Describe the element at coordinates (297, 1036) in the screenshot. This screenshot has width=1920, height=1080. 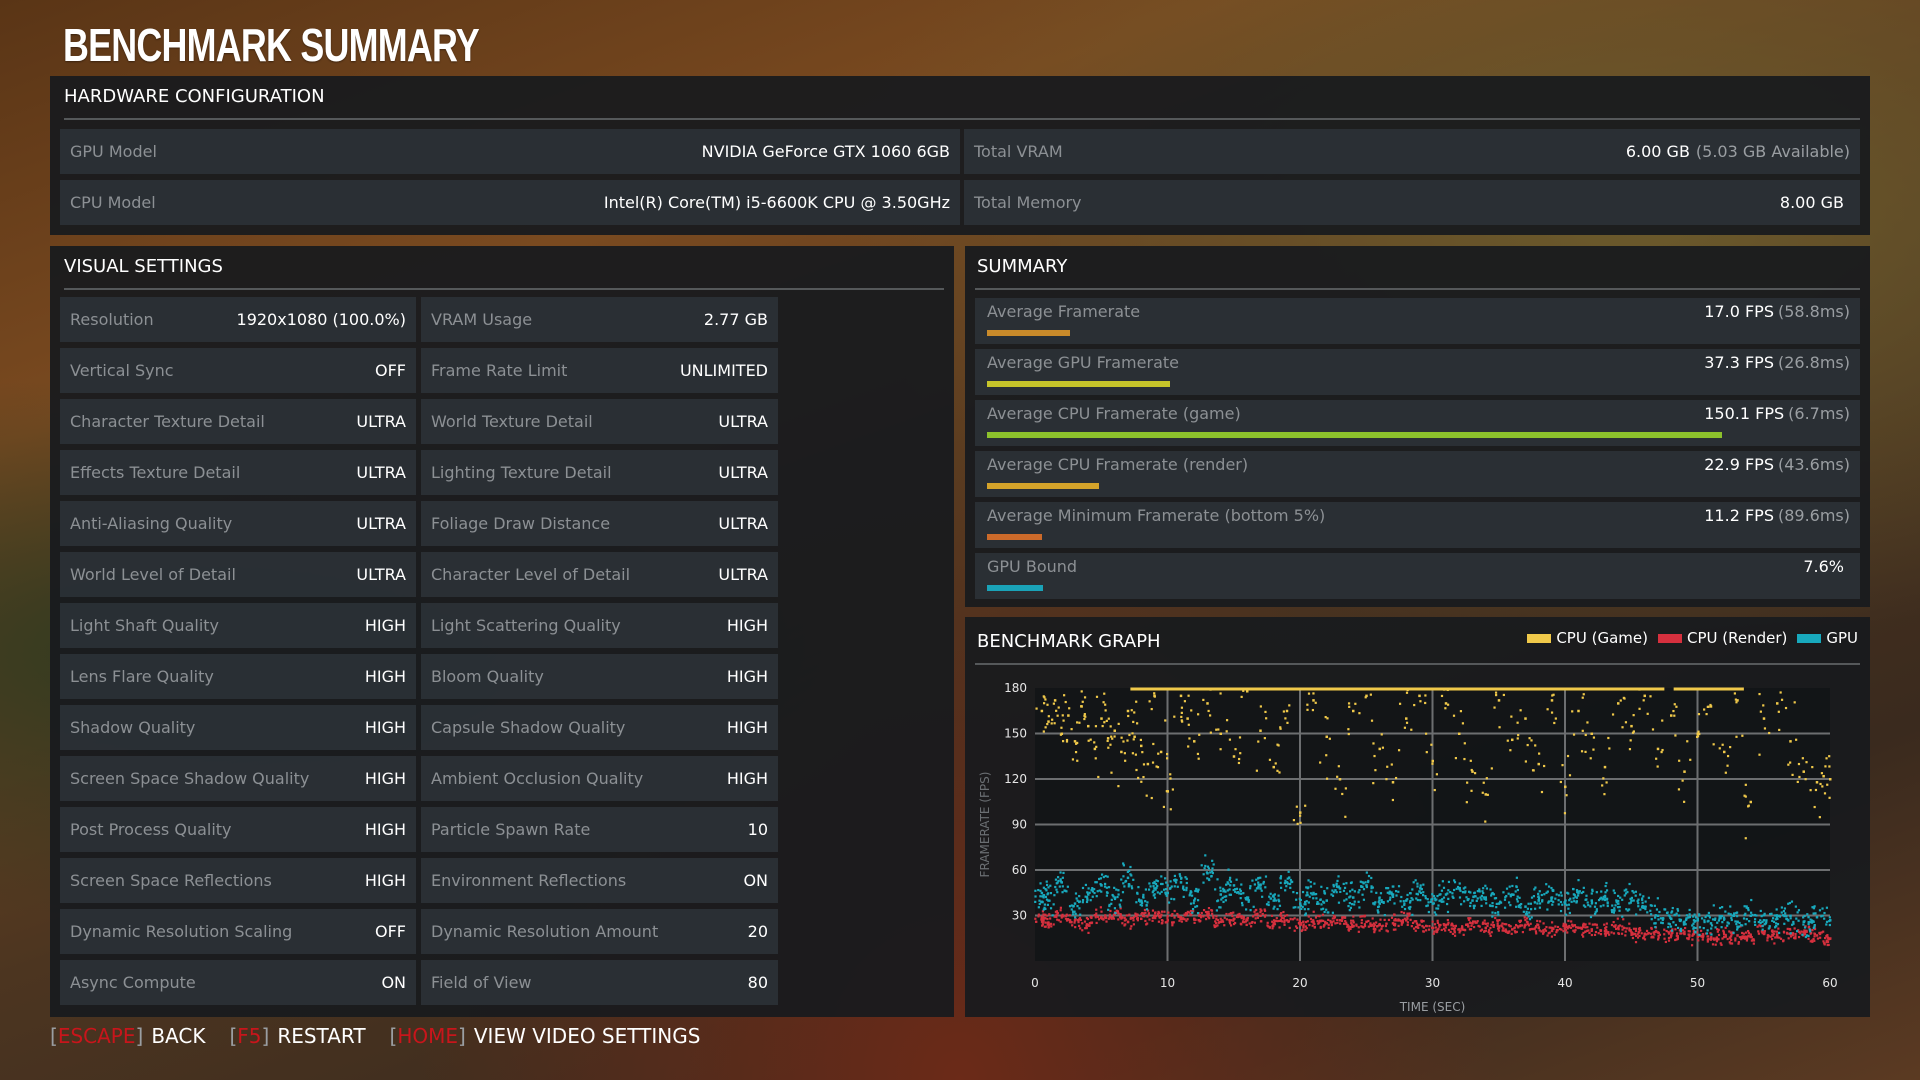
I see `control-restart: [F5] RESTART` at that location.